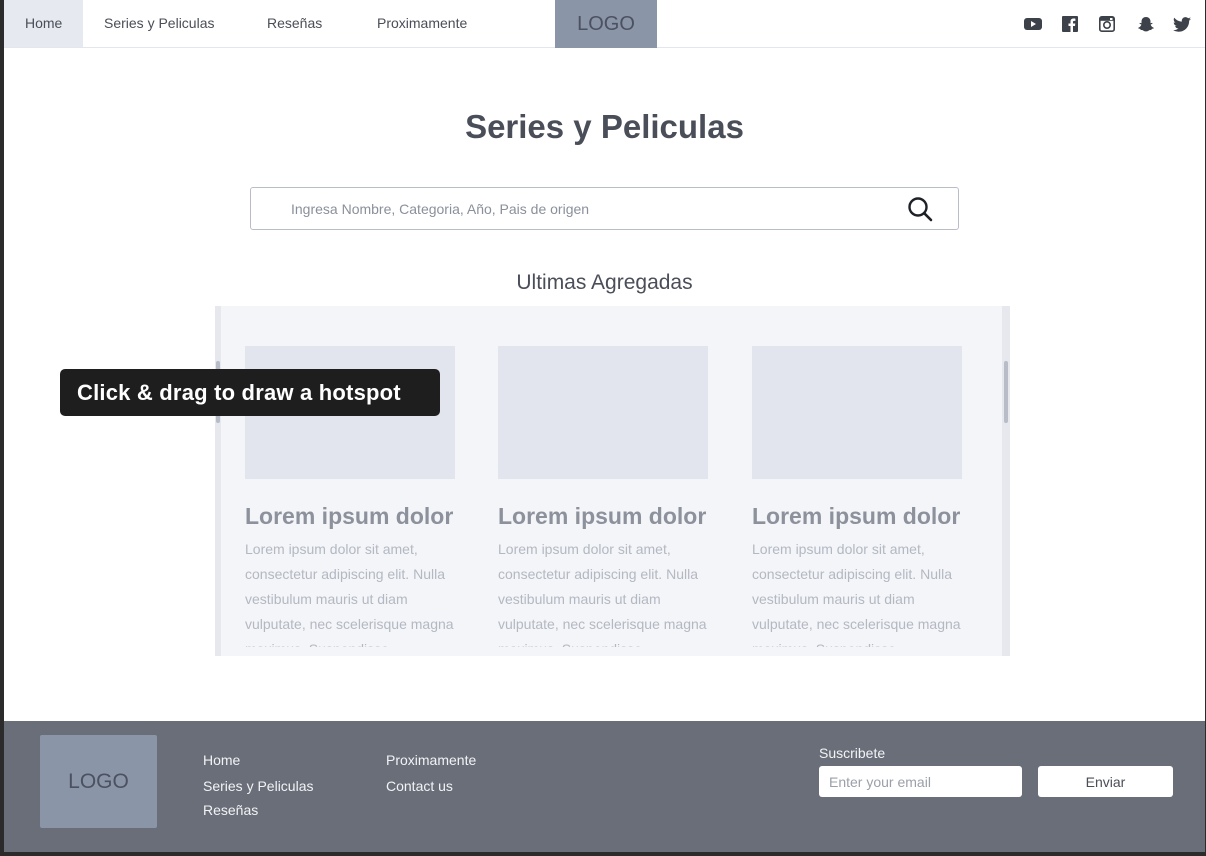 The width and height of the screenshot is (1206, 856). I want to click on search-icon, so click(920, 209).